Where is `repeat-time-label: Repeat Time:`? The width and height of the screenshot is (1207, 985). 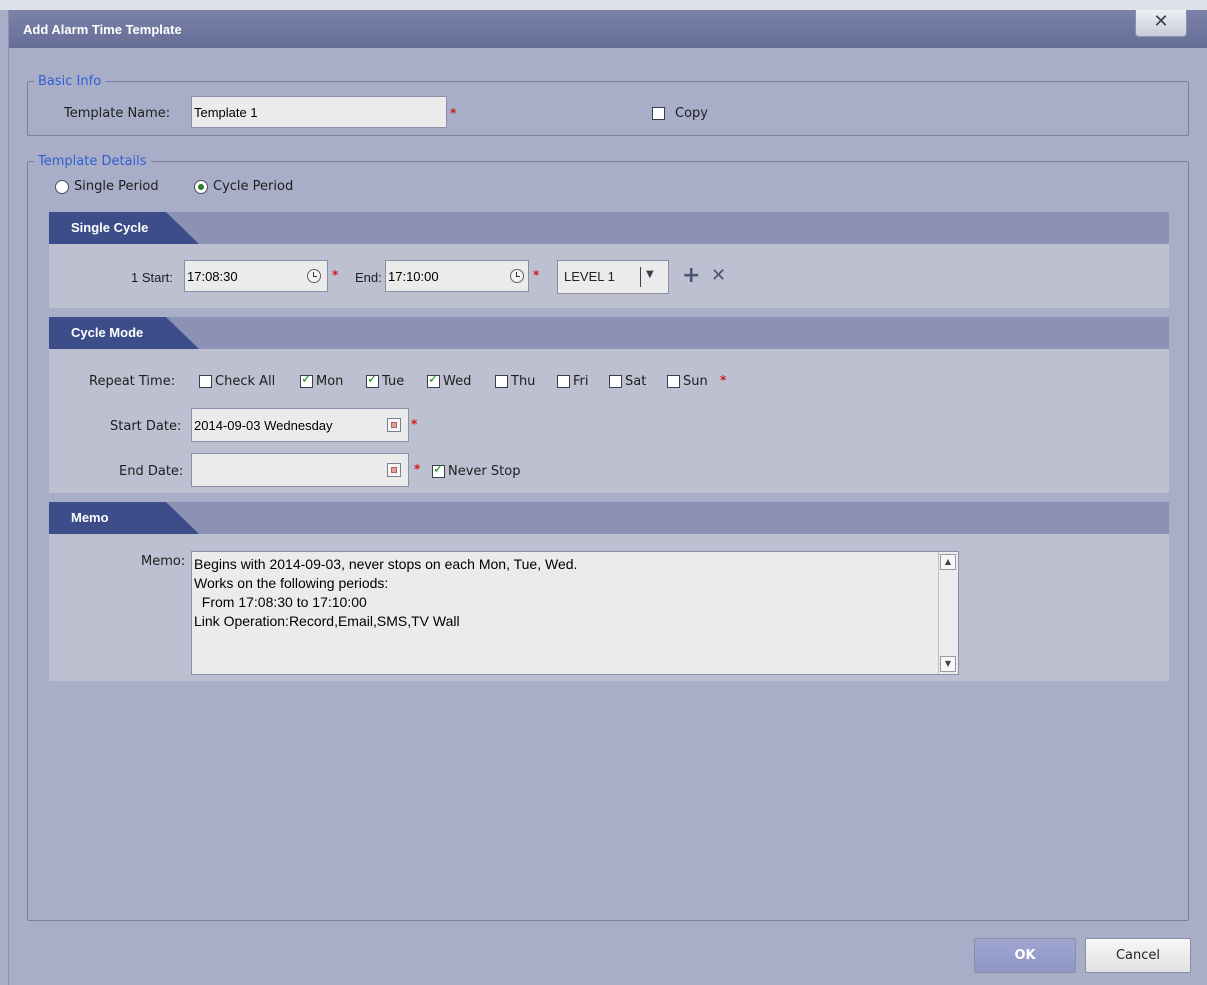
repeat-time-label: Repeat Time: is located at coordinates (132, 381).